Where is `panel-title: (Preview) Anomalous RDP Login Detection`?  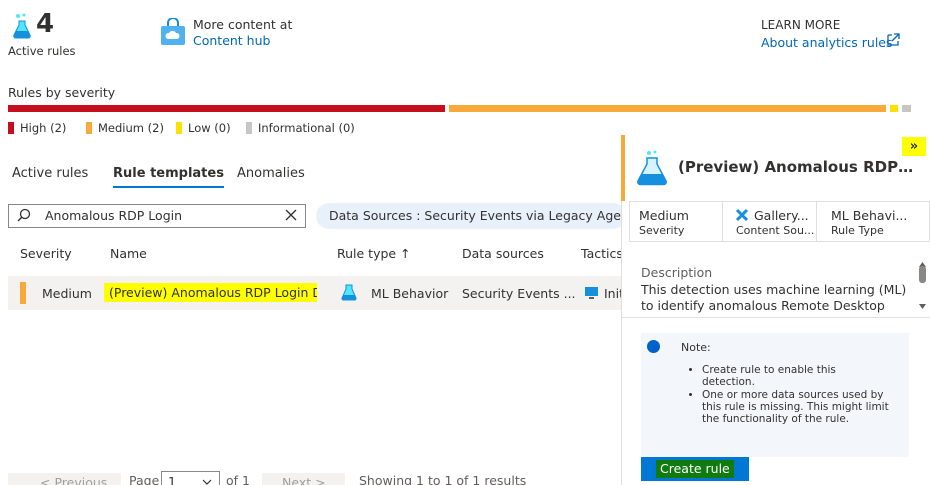 panel-title: (Preview) Anomalous RDP Login Detection is located at coordinates (798, 167).